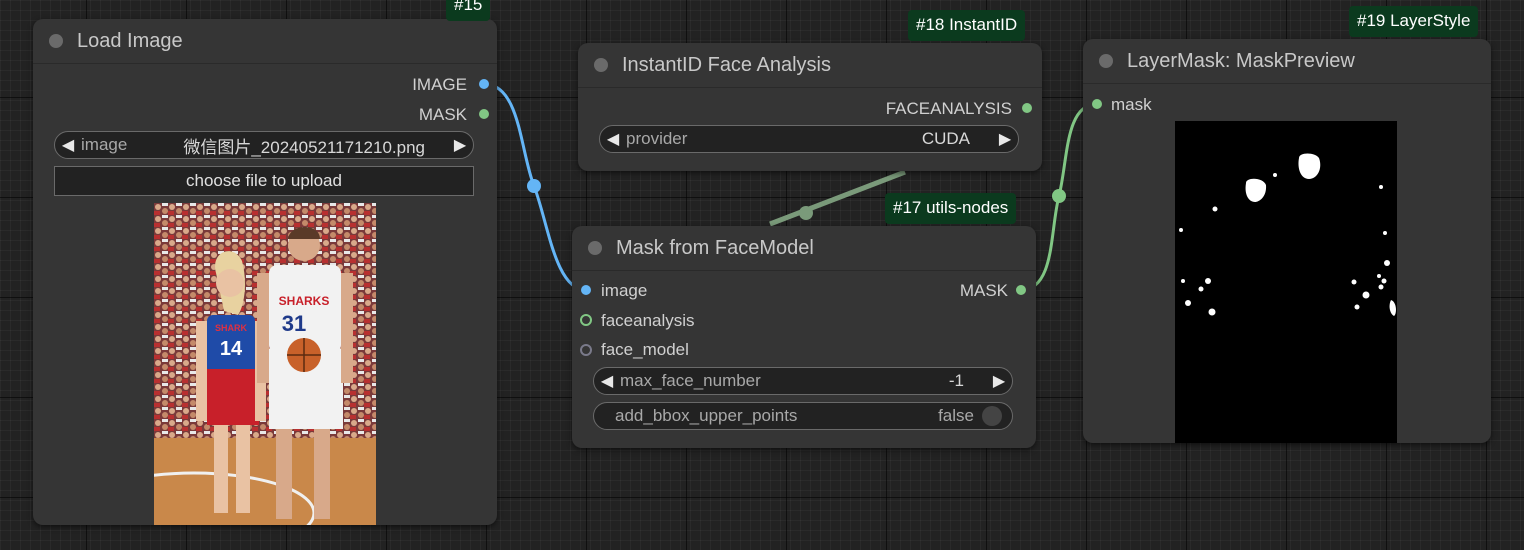 This screenshot has width=1524, height=550. What do you see at coordinates (265, 364) in the screenshot?
I see `image-preview: SHARK 14 SHARKS 31` at bounding box center [265, 364].